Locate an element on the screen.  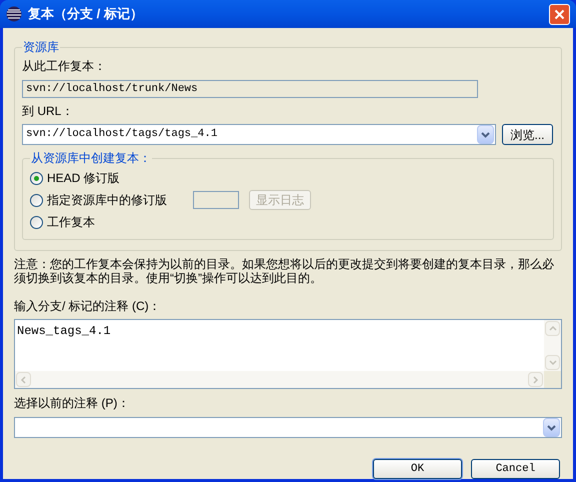
scrollbar-corner is located at coordinates (552, 379).